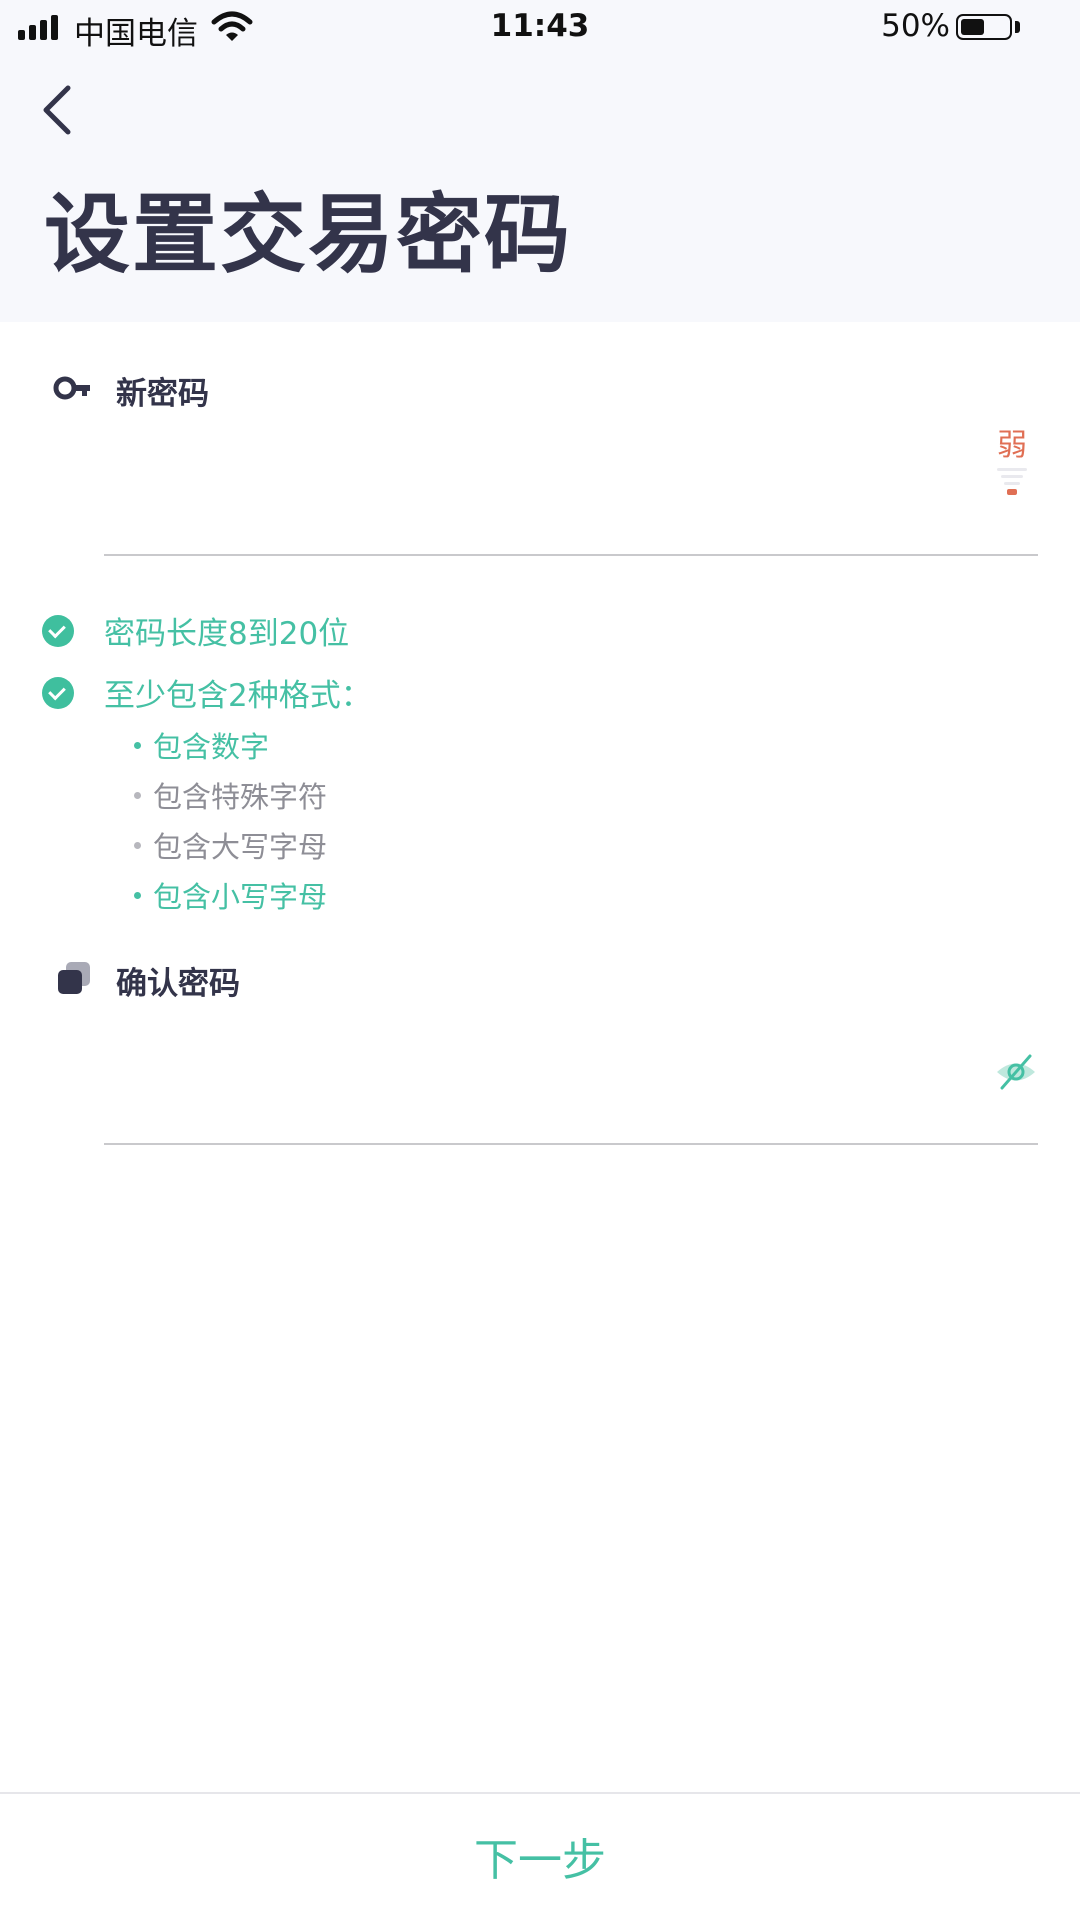 Image resolution: width=1080 pixels, height=1922 pixels. What do you see at coordinates (984, 27) in the screenshot?
I see `battery-icon` at bounding box center [984, 27].